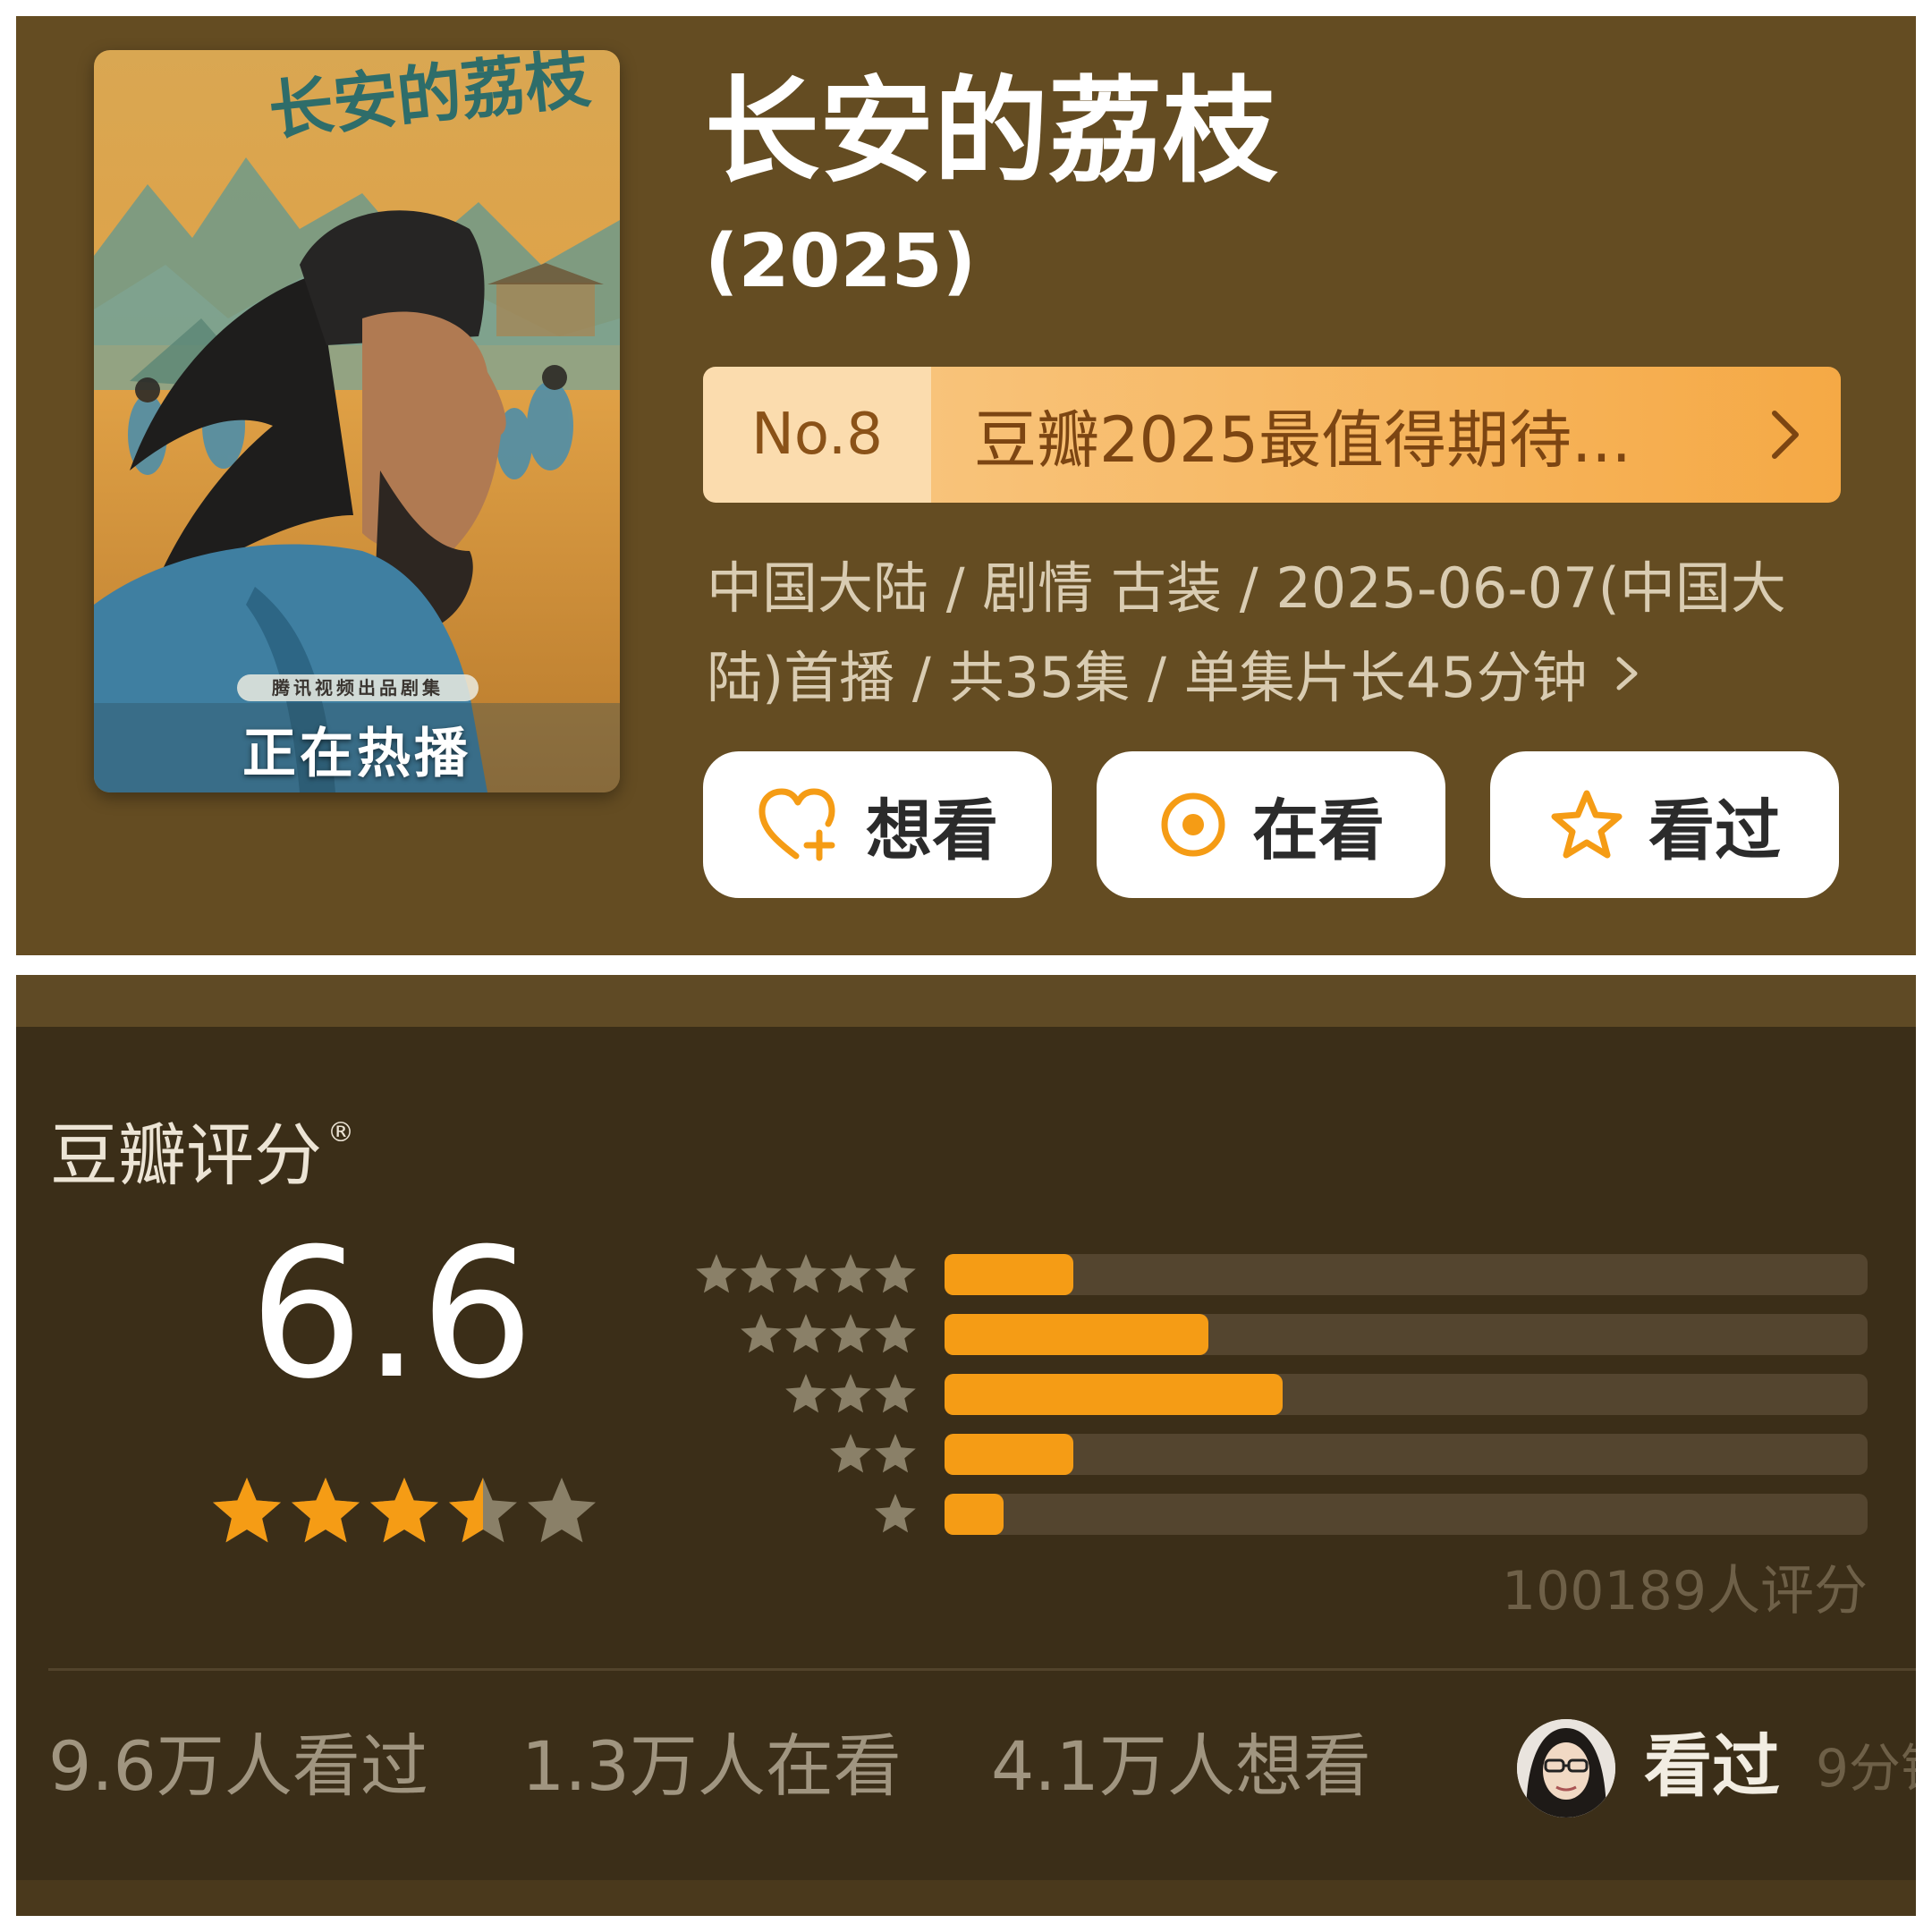 This screenshot has width=1932, height=1932. What do you see at coordinates (1866, 1768) in the screenshot?
I see `friend-time: 9分钟前` at bounding box center [1866, 1768].